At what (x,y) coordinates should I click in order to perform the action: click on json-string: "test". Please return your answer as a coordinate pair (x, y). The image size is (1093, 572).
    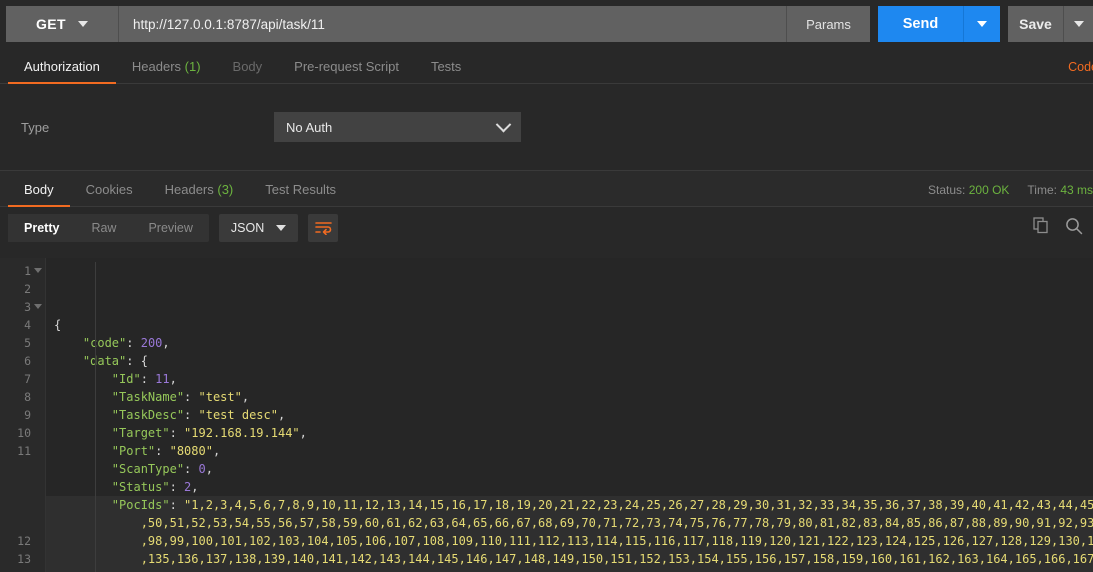
    Looking at the image, I should click on (220, 397).